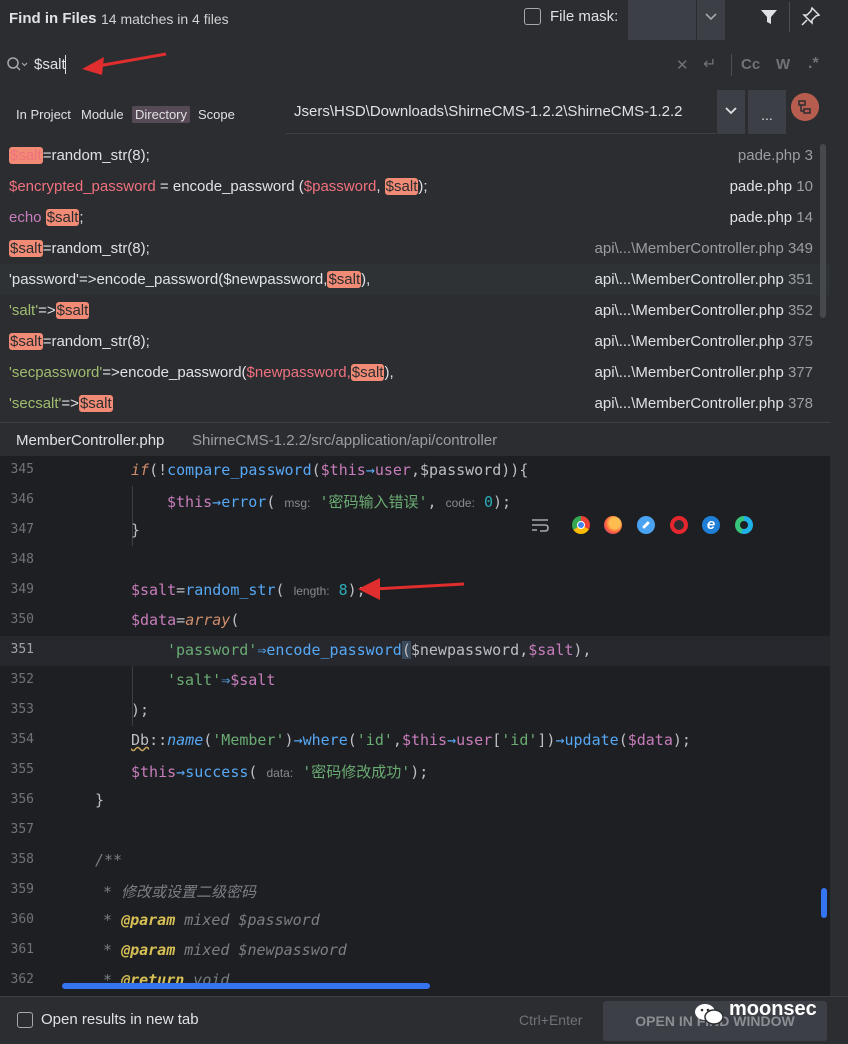 The width and height of the screenshot is (848, 1044). What do you see at coordinates (17, 65) in the screenshot?
I see `search-icon` at bounding box center [17, 65].